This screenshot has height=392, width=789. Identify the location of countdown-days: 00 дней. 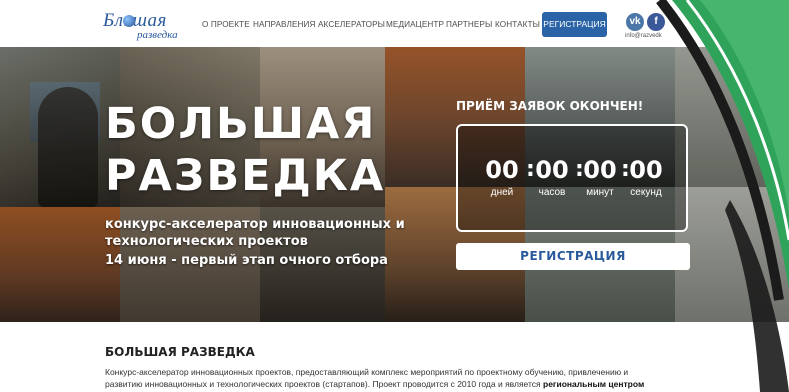
(502, 178).